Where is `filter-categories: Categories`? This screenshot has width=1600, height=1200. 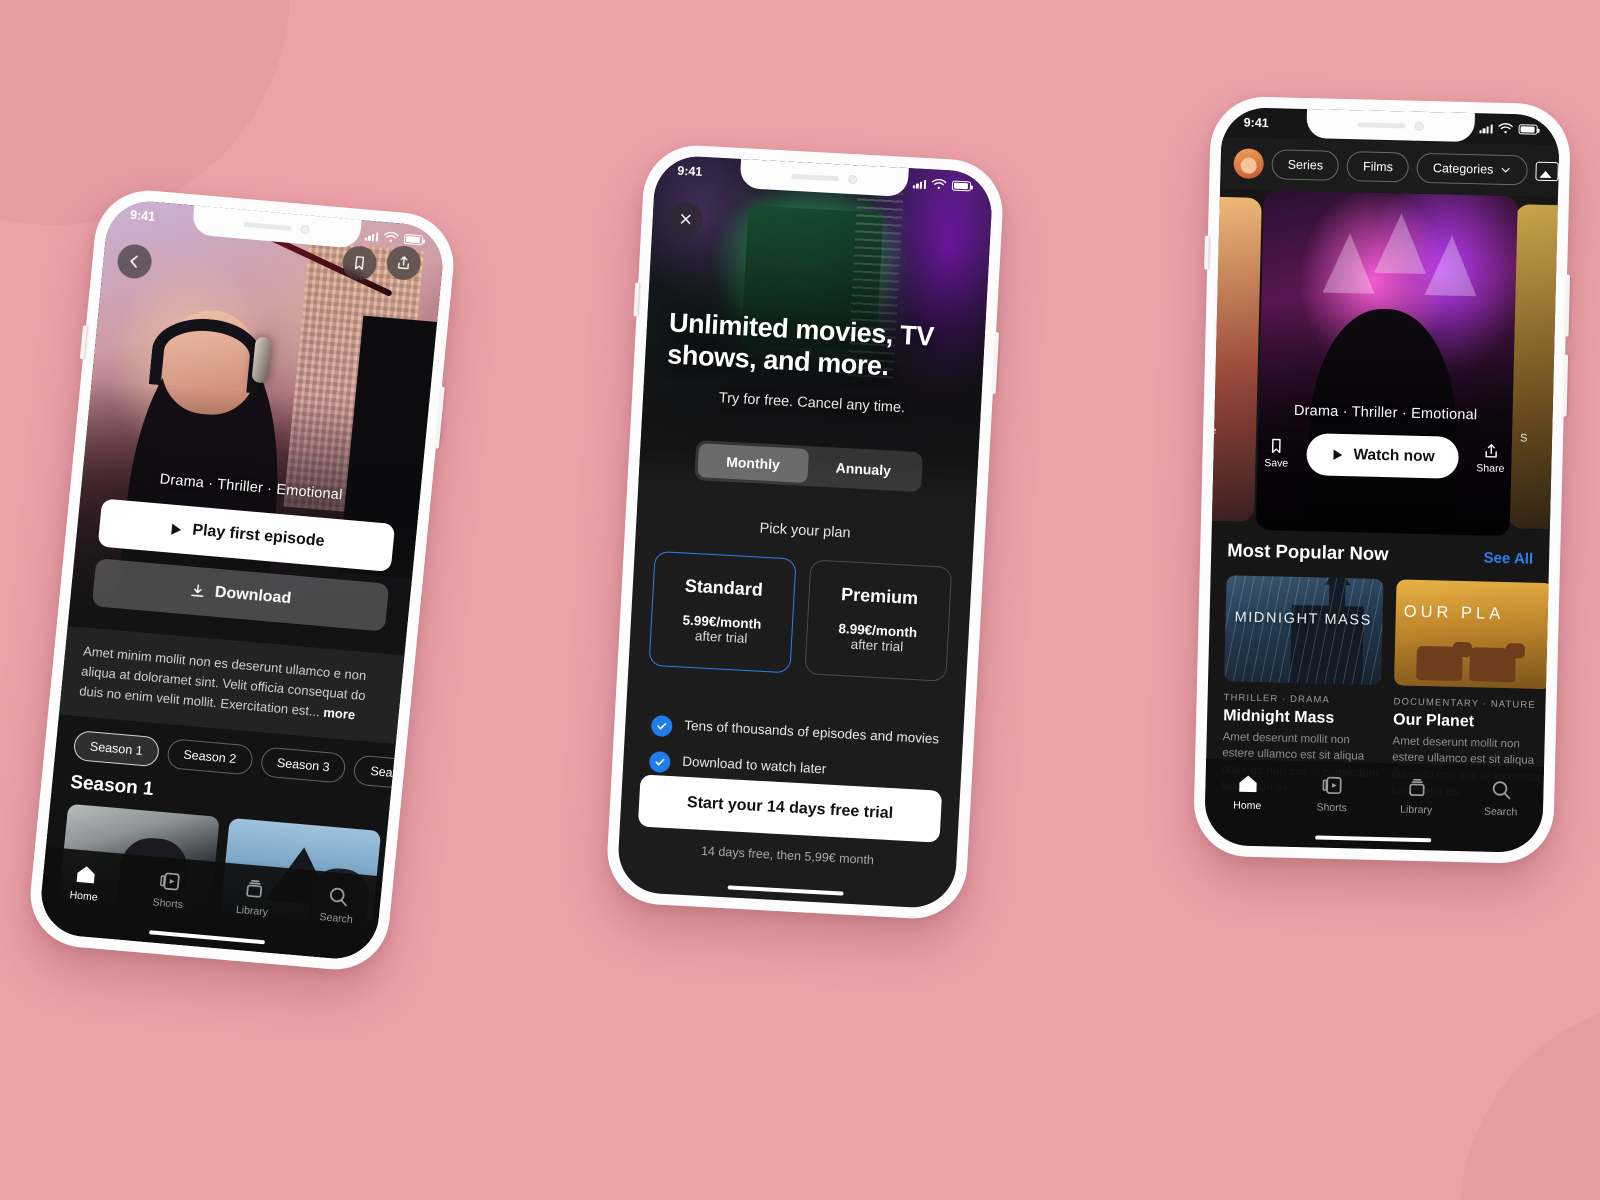
filter-categories: Categories is located at coordinates (1472, 169).